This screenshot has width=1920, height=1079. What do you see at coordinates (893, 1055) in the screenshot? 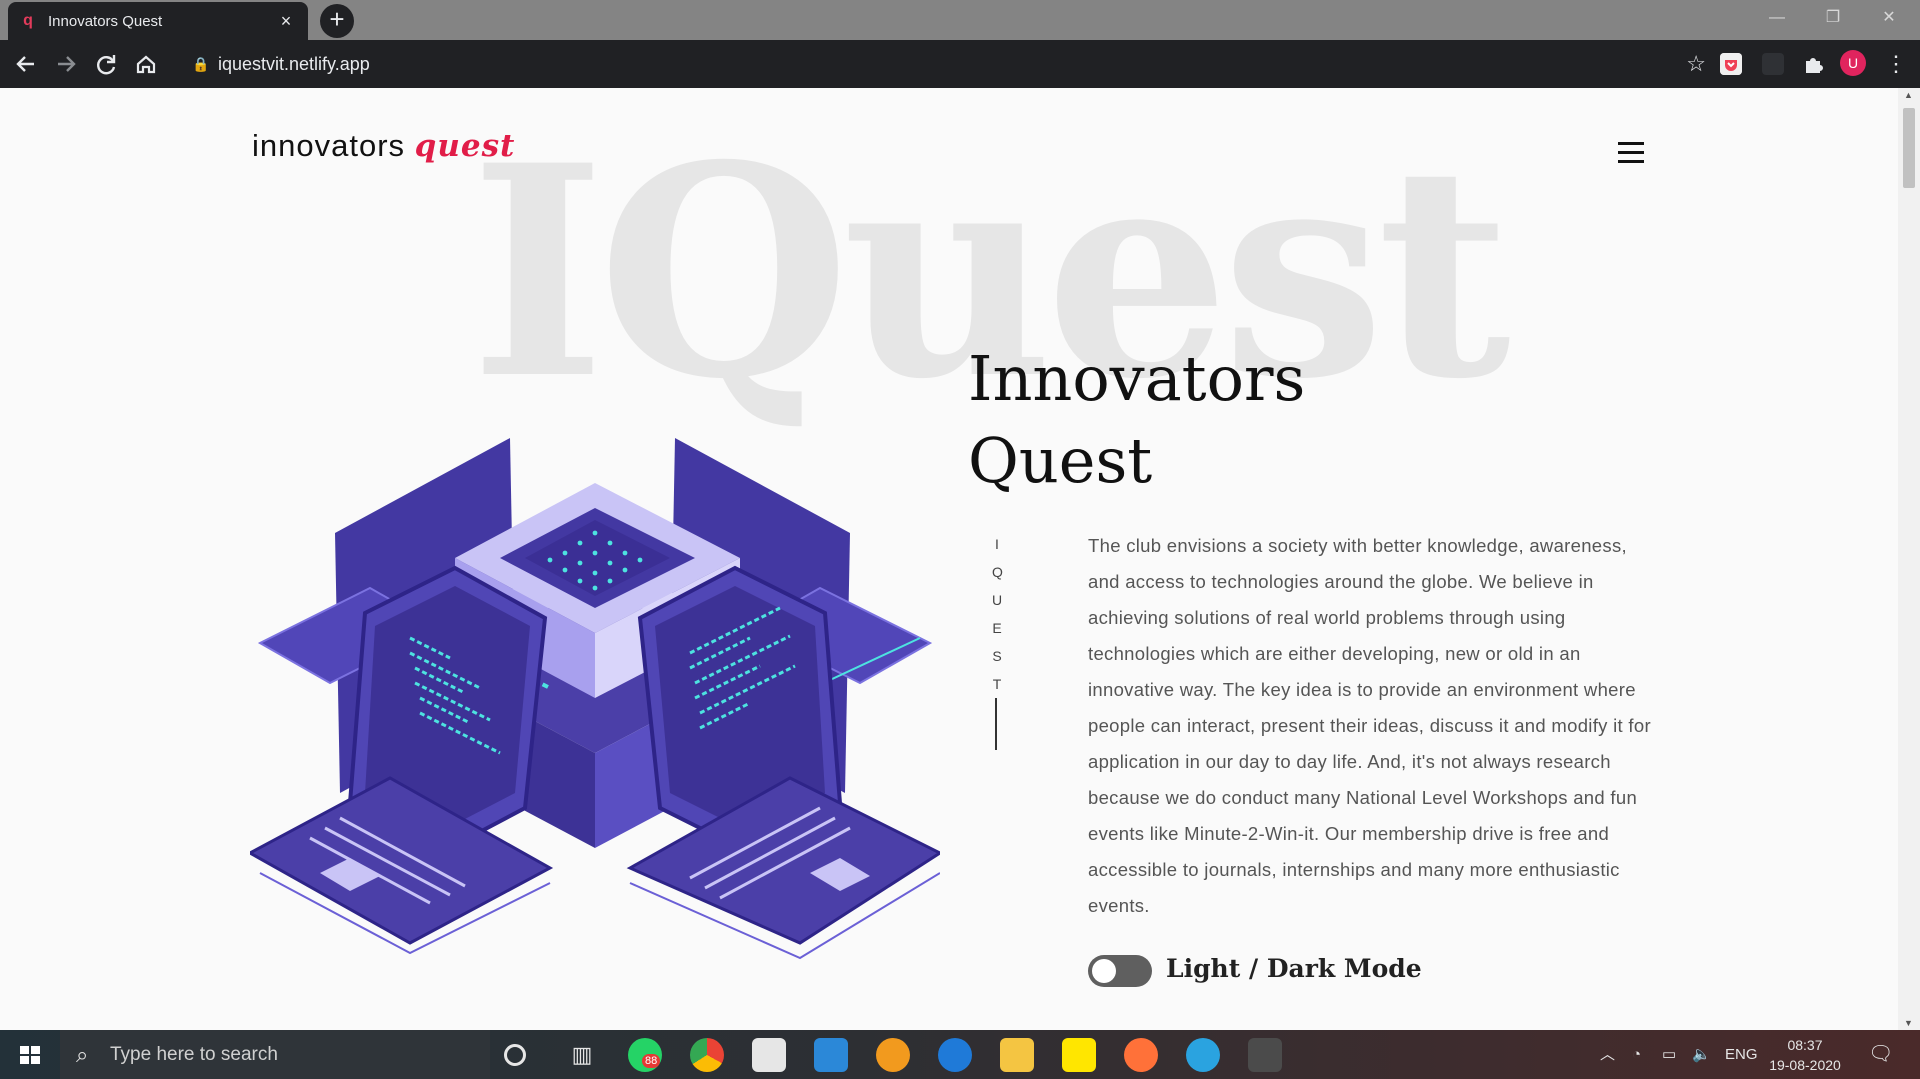
I see `brave-icon` at bounding box center [893, 1055].